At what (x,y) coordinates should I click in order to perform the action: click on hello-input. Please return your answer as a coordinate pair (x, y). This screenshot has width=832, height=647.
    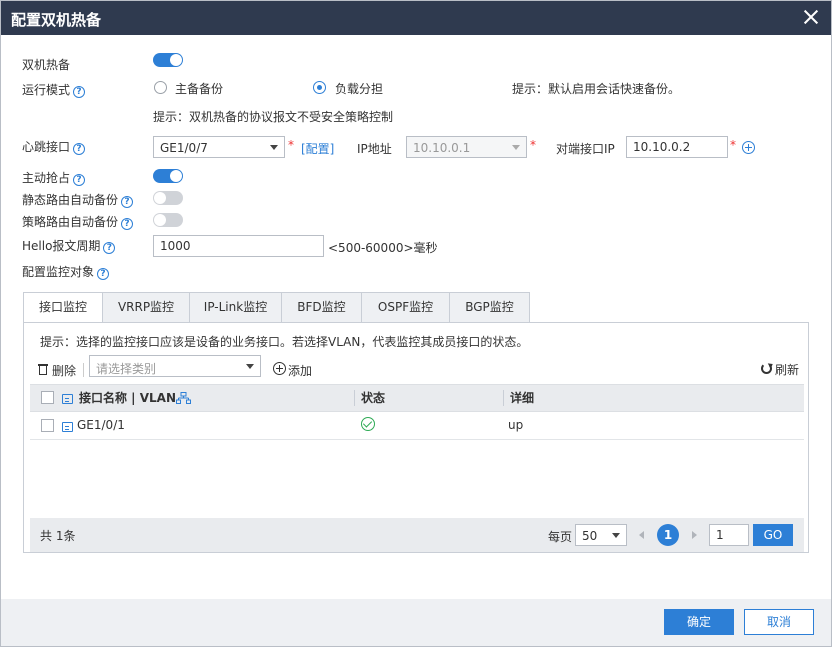
    Looking at the image, I should click on (238, 246).